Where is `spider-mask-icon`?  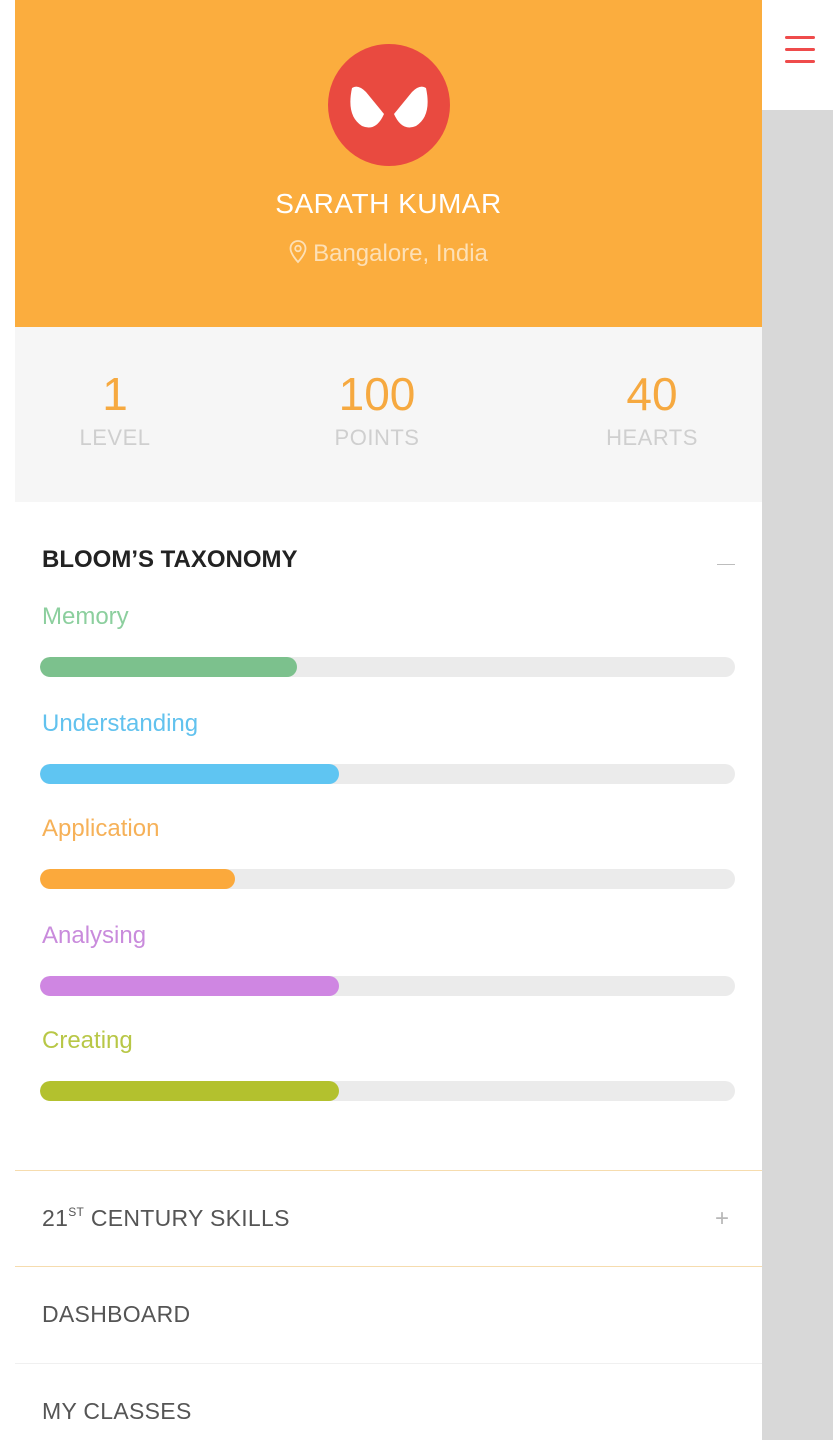 spider-mask-icon is located at coordinates (389, 107).